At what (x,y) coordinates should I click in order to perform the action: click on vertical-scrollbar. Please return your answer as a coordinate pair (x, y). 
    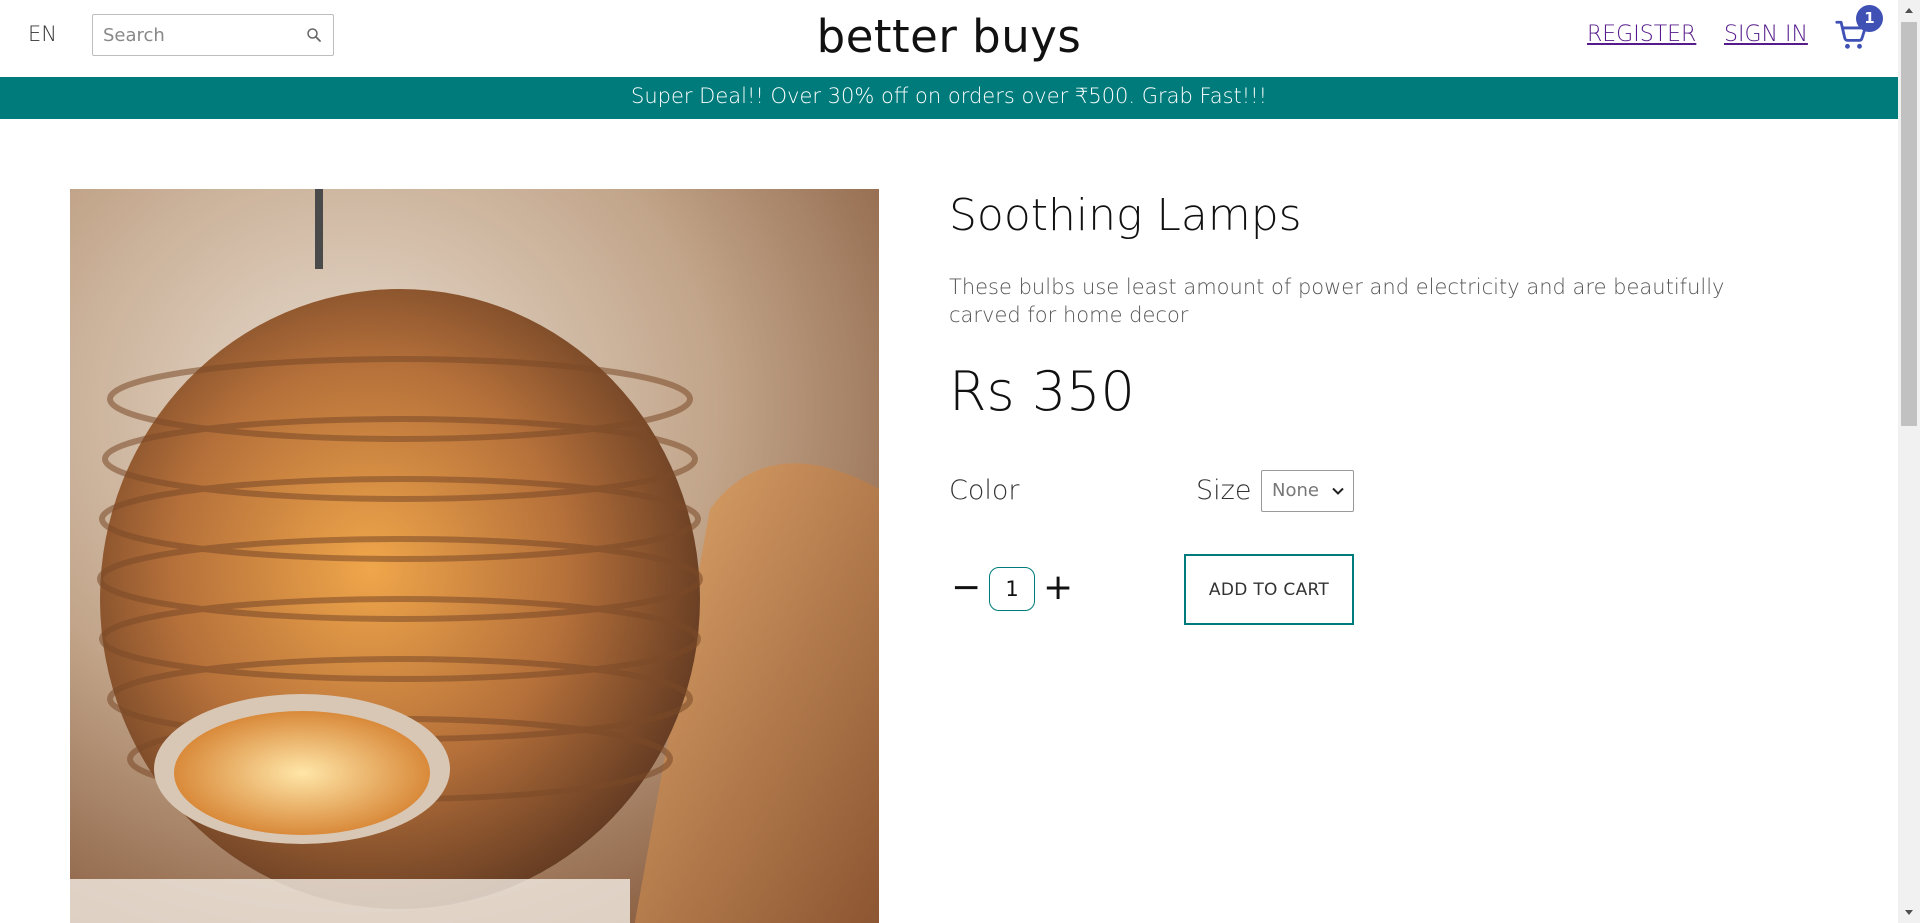
    Looking at the image, I should click on (1909, 461).